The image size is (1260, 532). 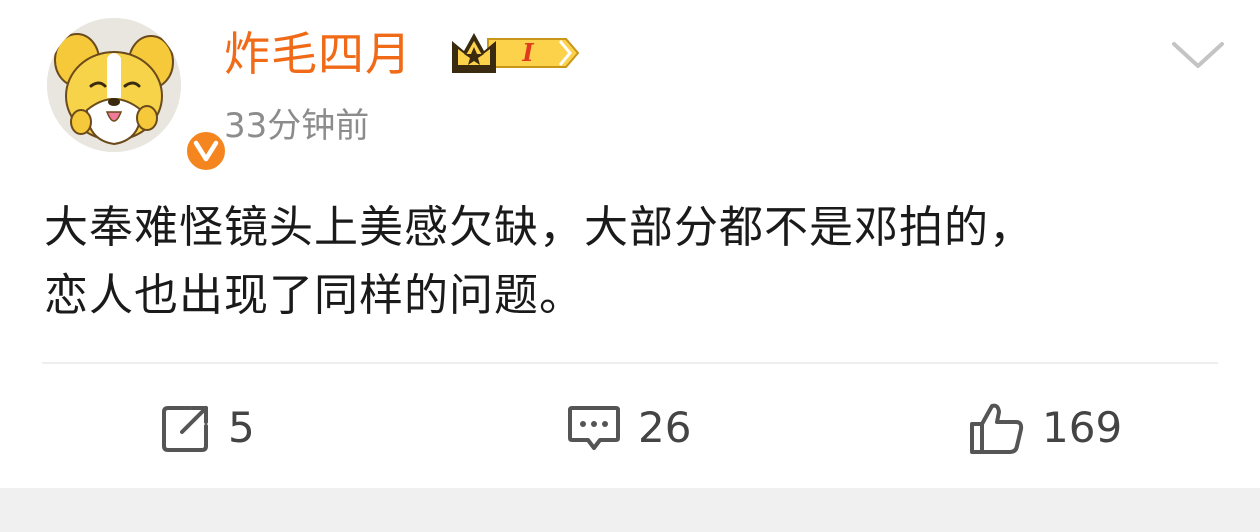 What do you see at coordinates (527, 52) in the screenshot?
I see `vip-level: I` at bounding box center [527, 52].